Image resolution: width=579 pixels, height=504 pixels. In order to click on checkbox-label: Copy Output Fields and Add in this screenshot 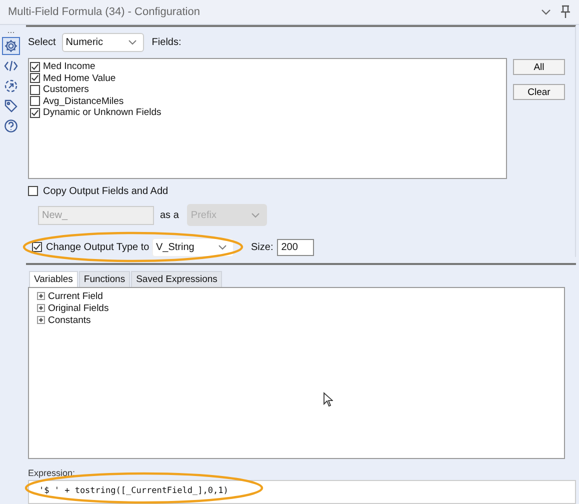, I will do `click(105, 191)`.